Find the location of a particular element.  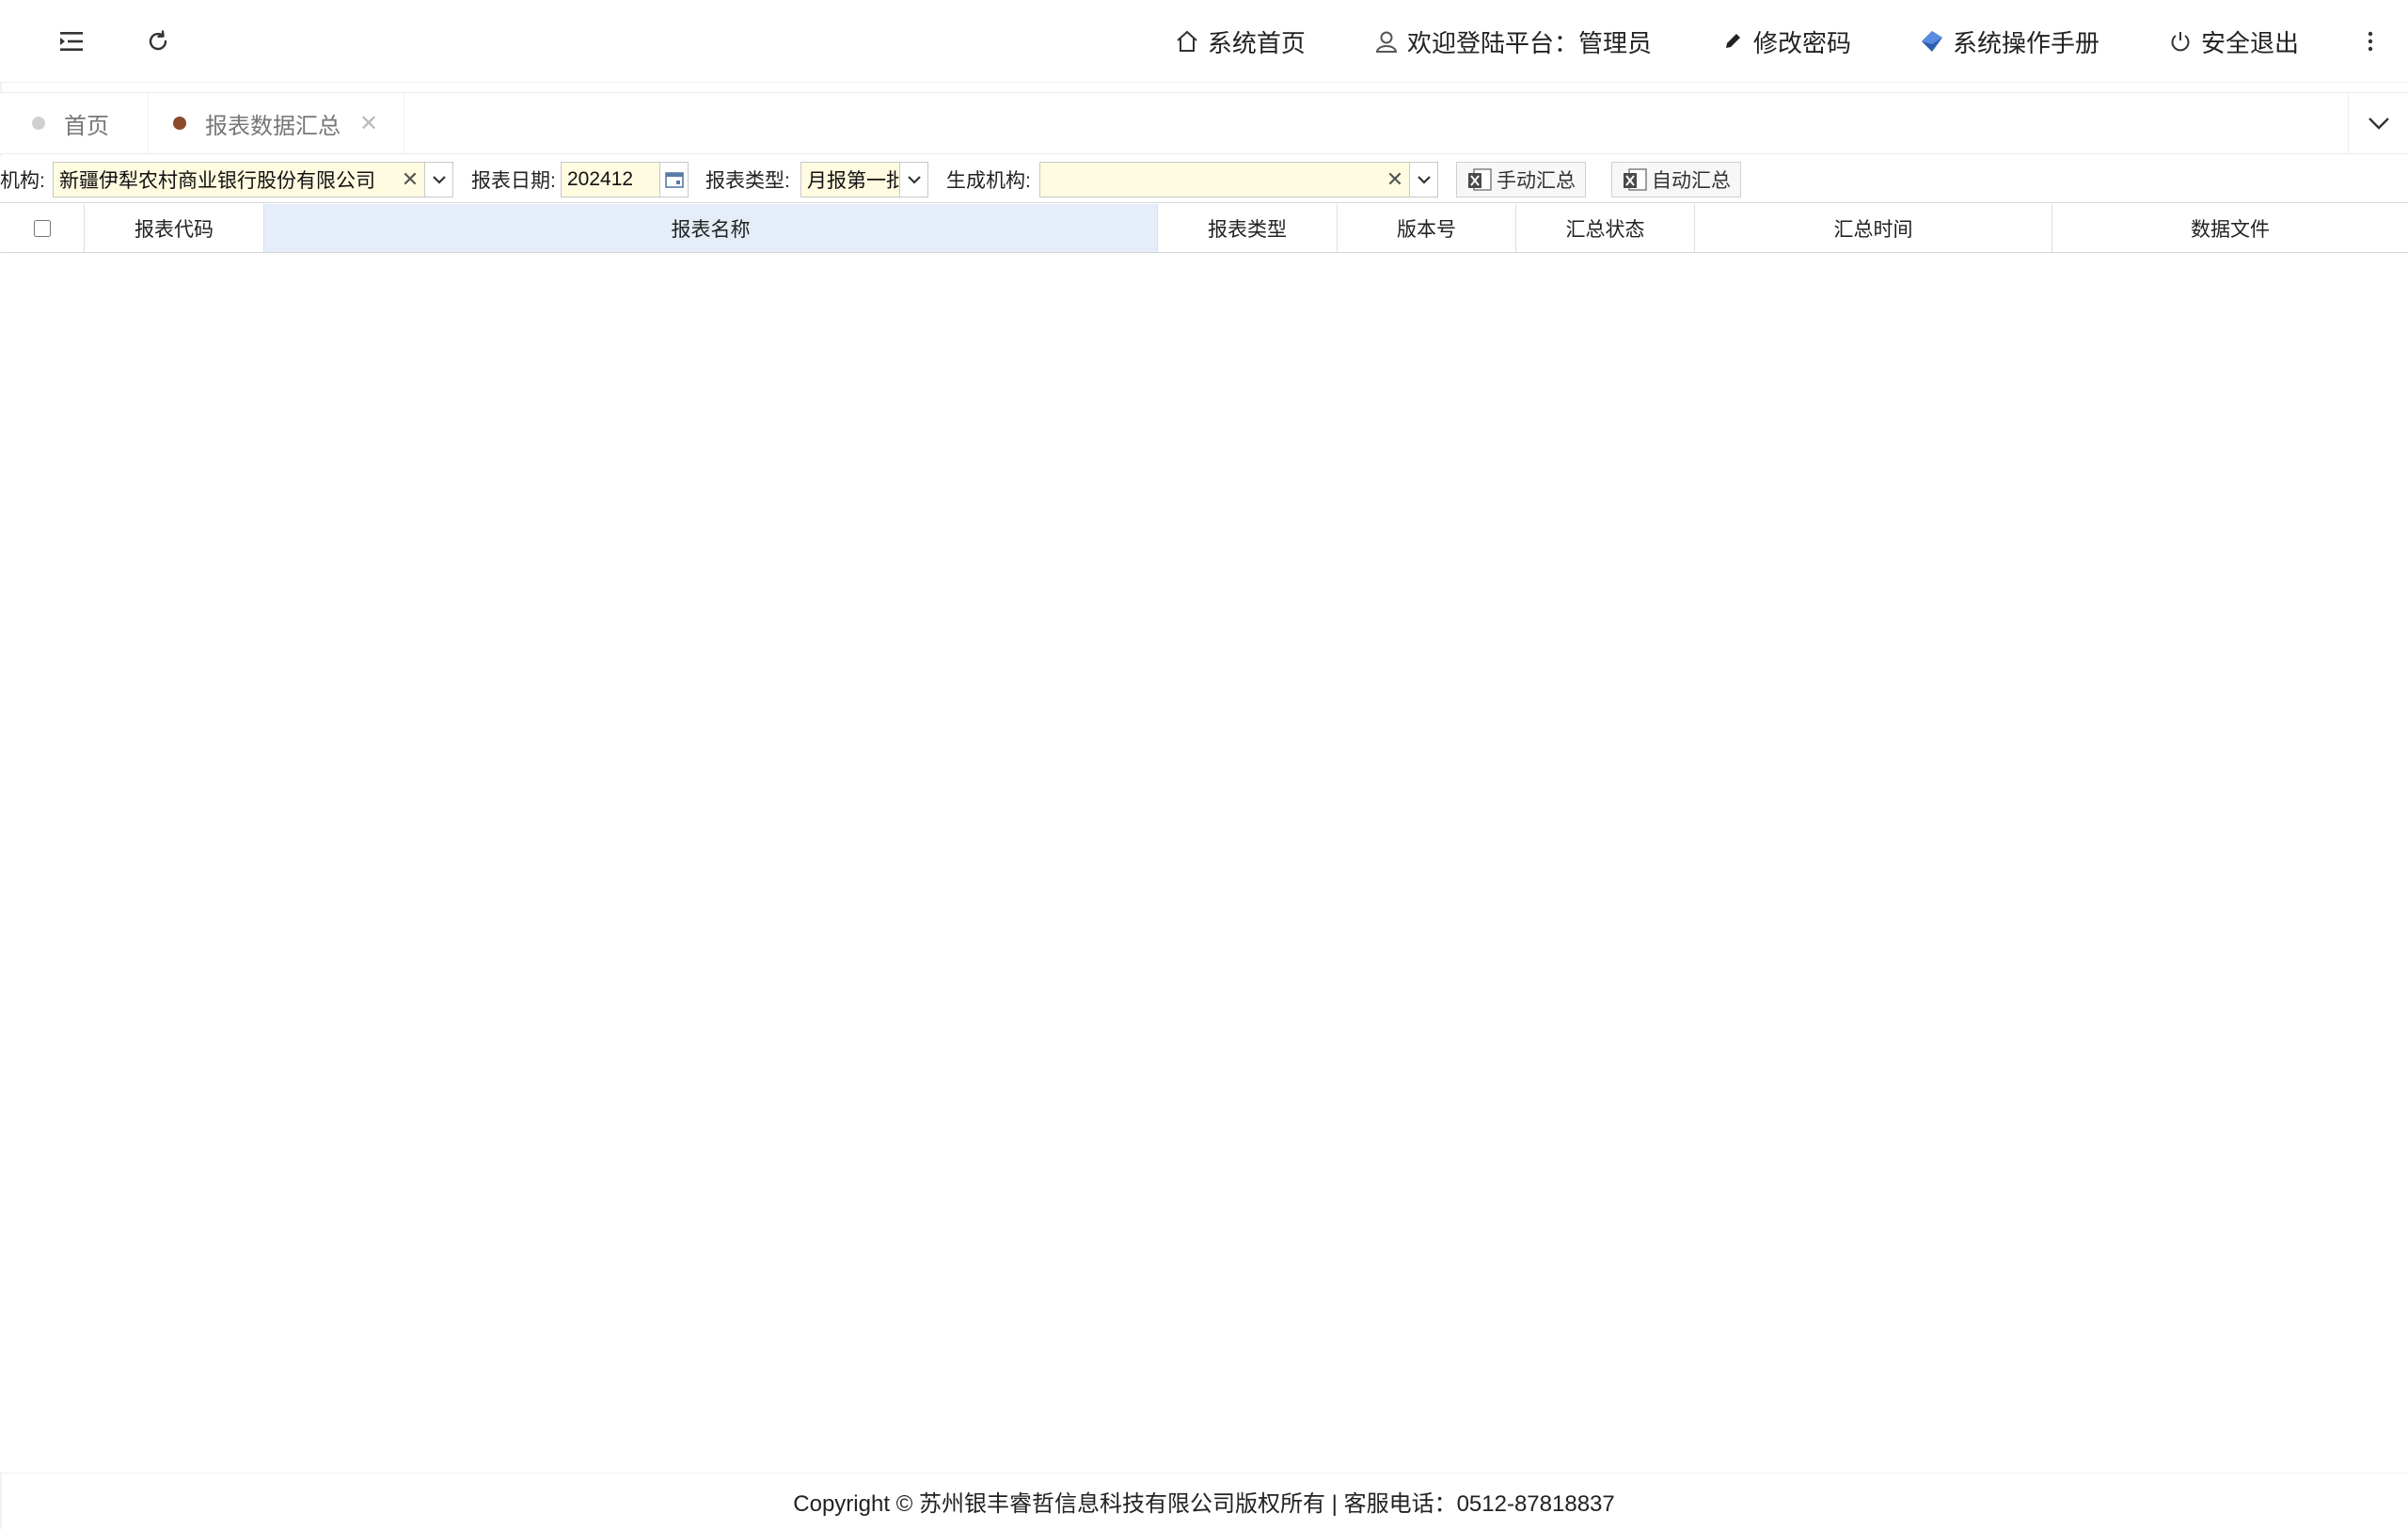

tabs-dropdown-icon is located at coordinates (2378, 123).